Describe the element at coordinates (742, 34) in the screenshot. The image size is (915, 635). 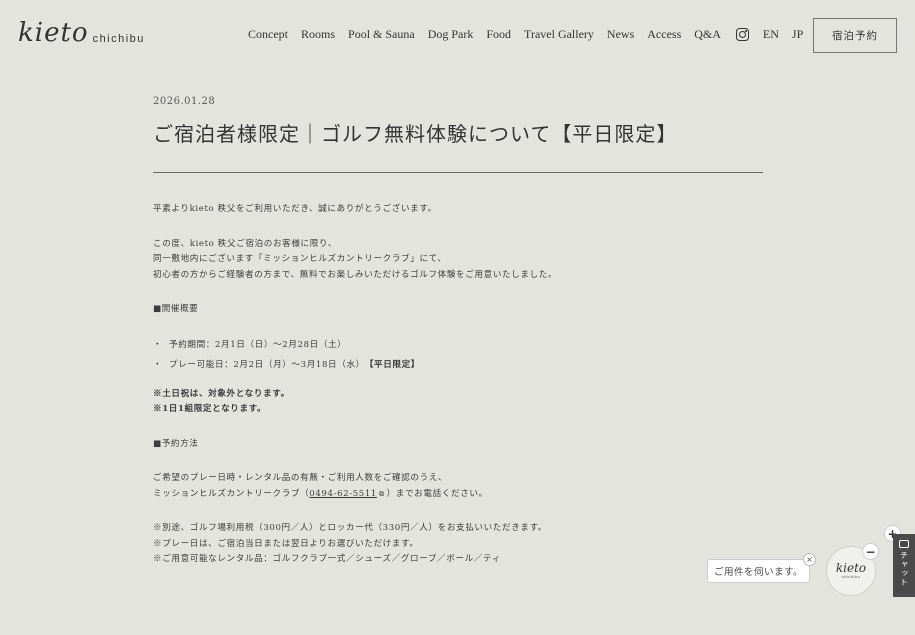
I see `instagram-icon` at that location.